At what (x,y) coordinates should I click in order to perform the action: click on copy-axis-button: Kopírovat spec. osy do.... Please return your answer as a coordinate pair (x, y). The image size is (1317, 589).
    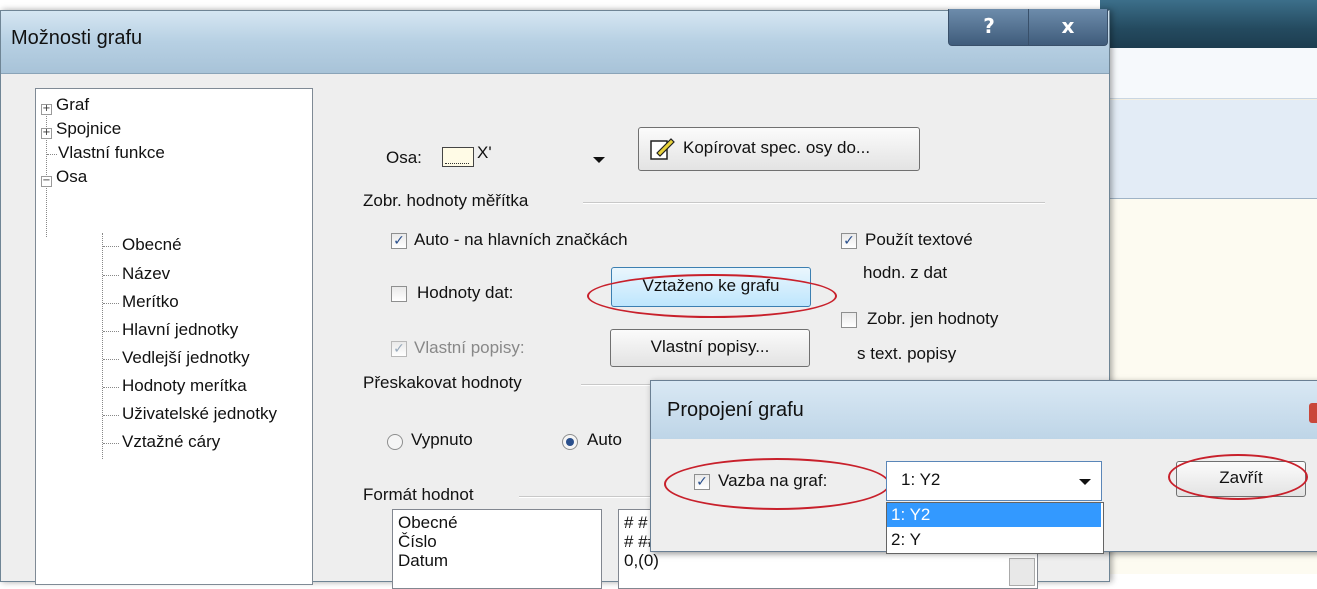
    Looking at the image, I should click on (779, 149).